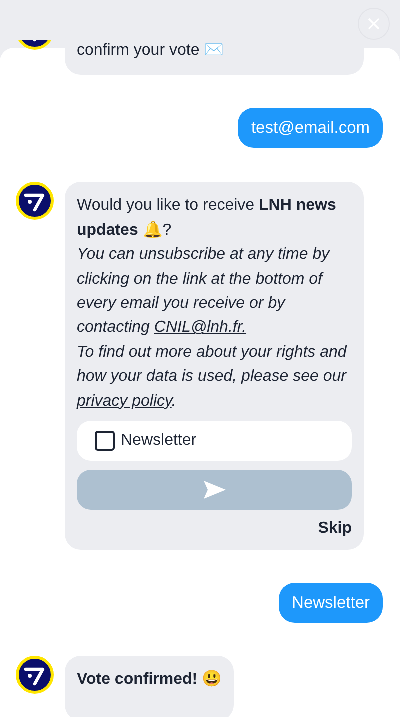 The image size is (400, 717). What do you see at coordinates (214, 441) in the screenshot?
I see `checkbox-option: Newsletter` at bounding box center [214, 441].